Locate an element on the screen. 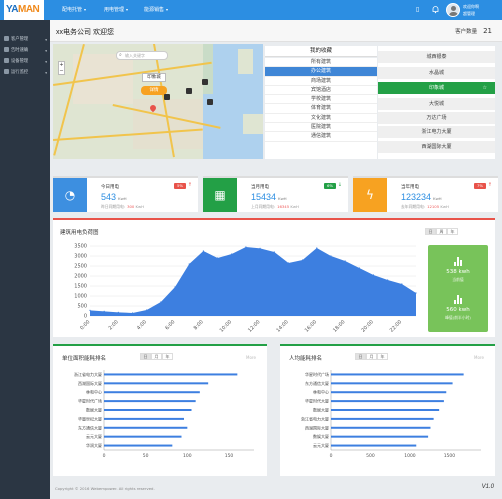  calendar-icon: ▦ is located at coordinates (220, 195).